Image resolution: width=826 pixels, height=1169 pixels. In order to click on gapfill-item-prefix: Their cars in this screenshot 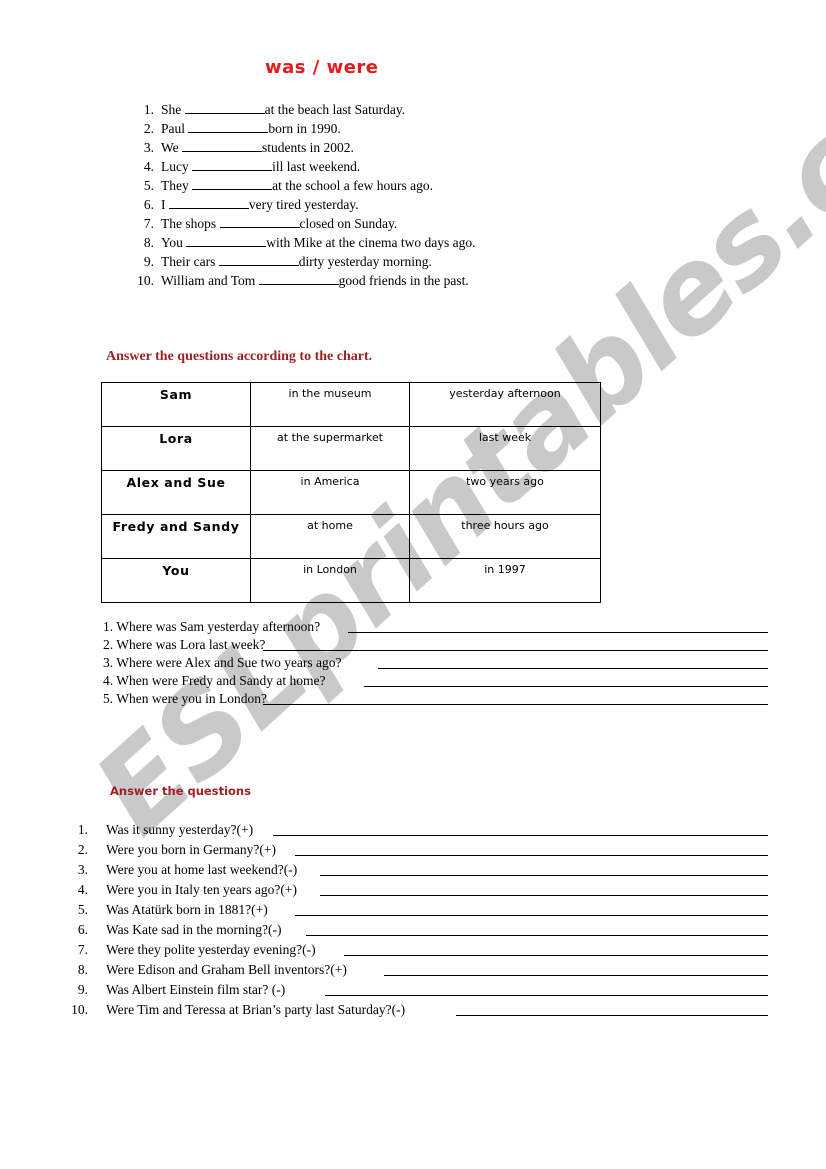, I will do `click(188, 261)`.